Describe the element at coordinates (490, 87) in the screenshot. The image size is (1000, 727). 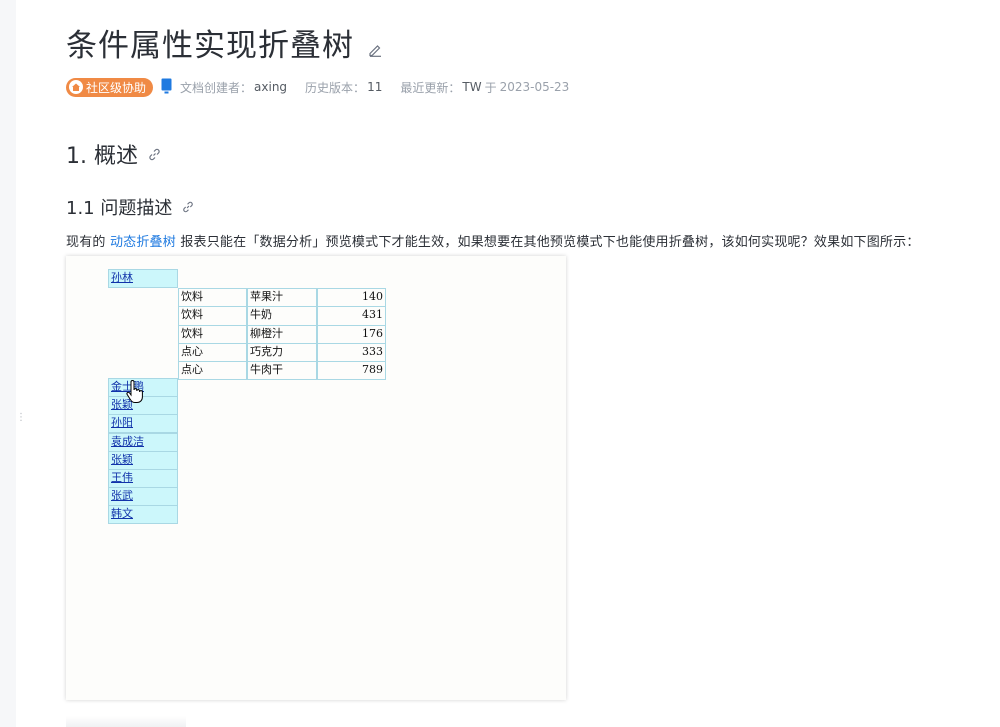
I see `updated-sep: 于` at that location.